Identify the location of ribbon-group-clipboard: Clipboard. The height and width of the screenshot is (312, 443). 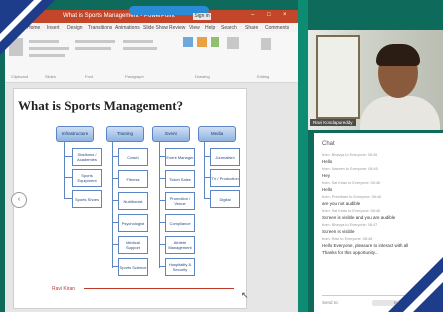
(20, 76).